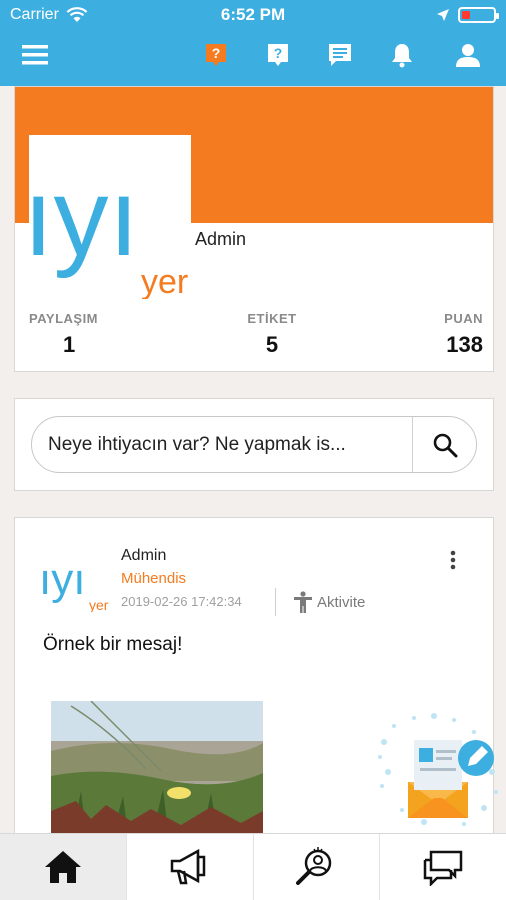 The width and height of the screenshot is (506, 900). Describe the element at coordinates (253, 57) in the screenshot. I see `toolbar: ? ?` at that location.